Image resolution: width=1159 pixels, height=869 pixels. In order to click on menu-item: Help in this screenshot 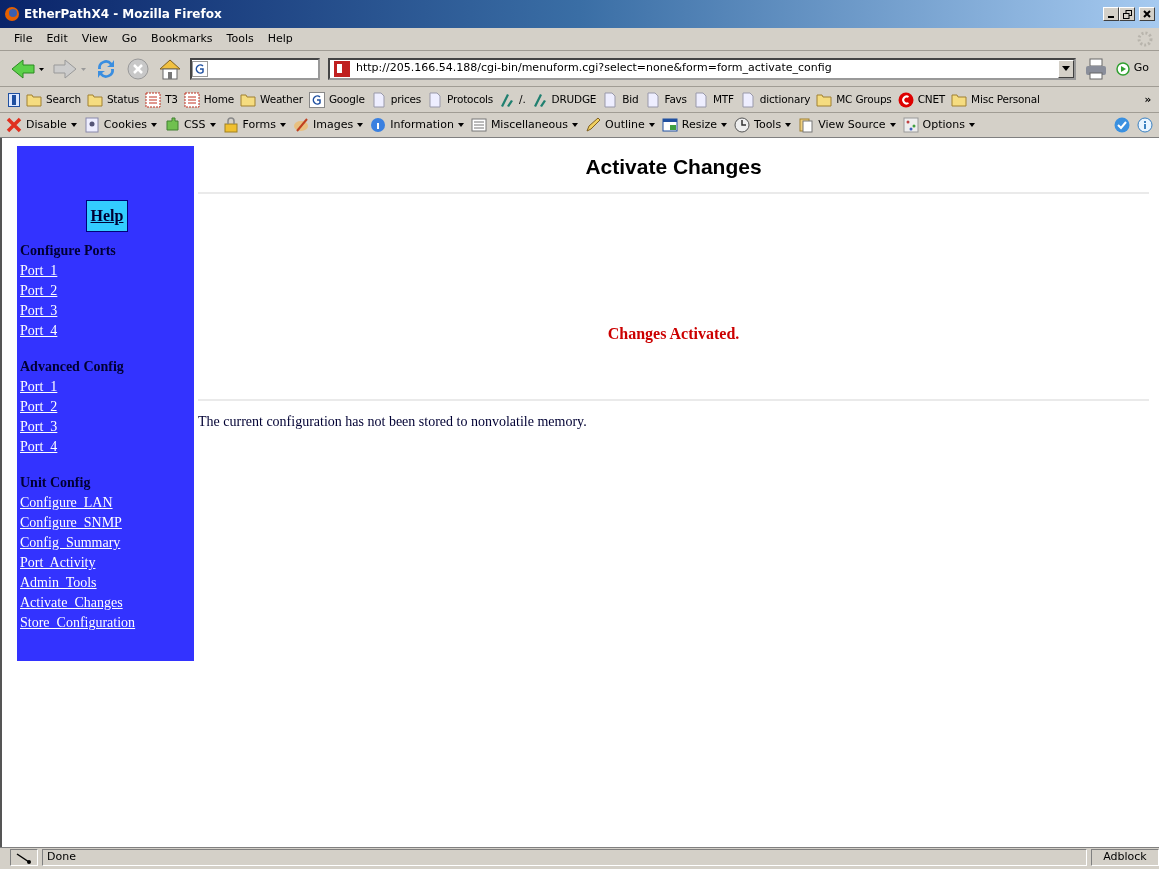, I will do `click(280, 39)`.